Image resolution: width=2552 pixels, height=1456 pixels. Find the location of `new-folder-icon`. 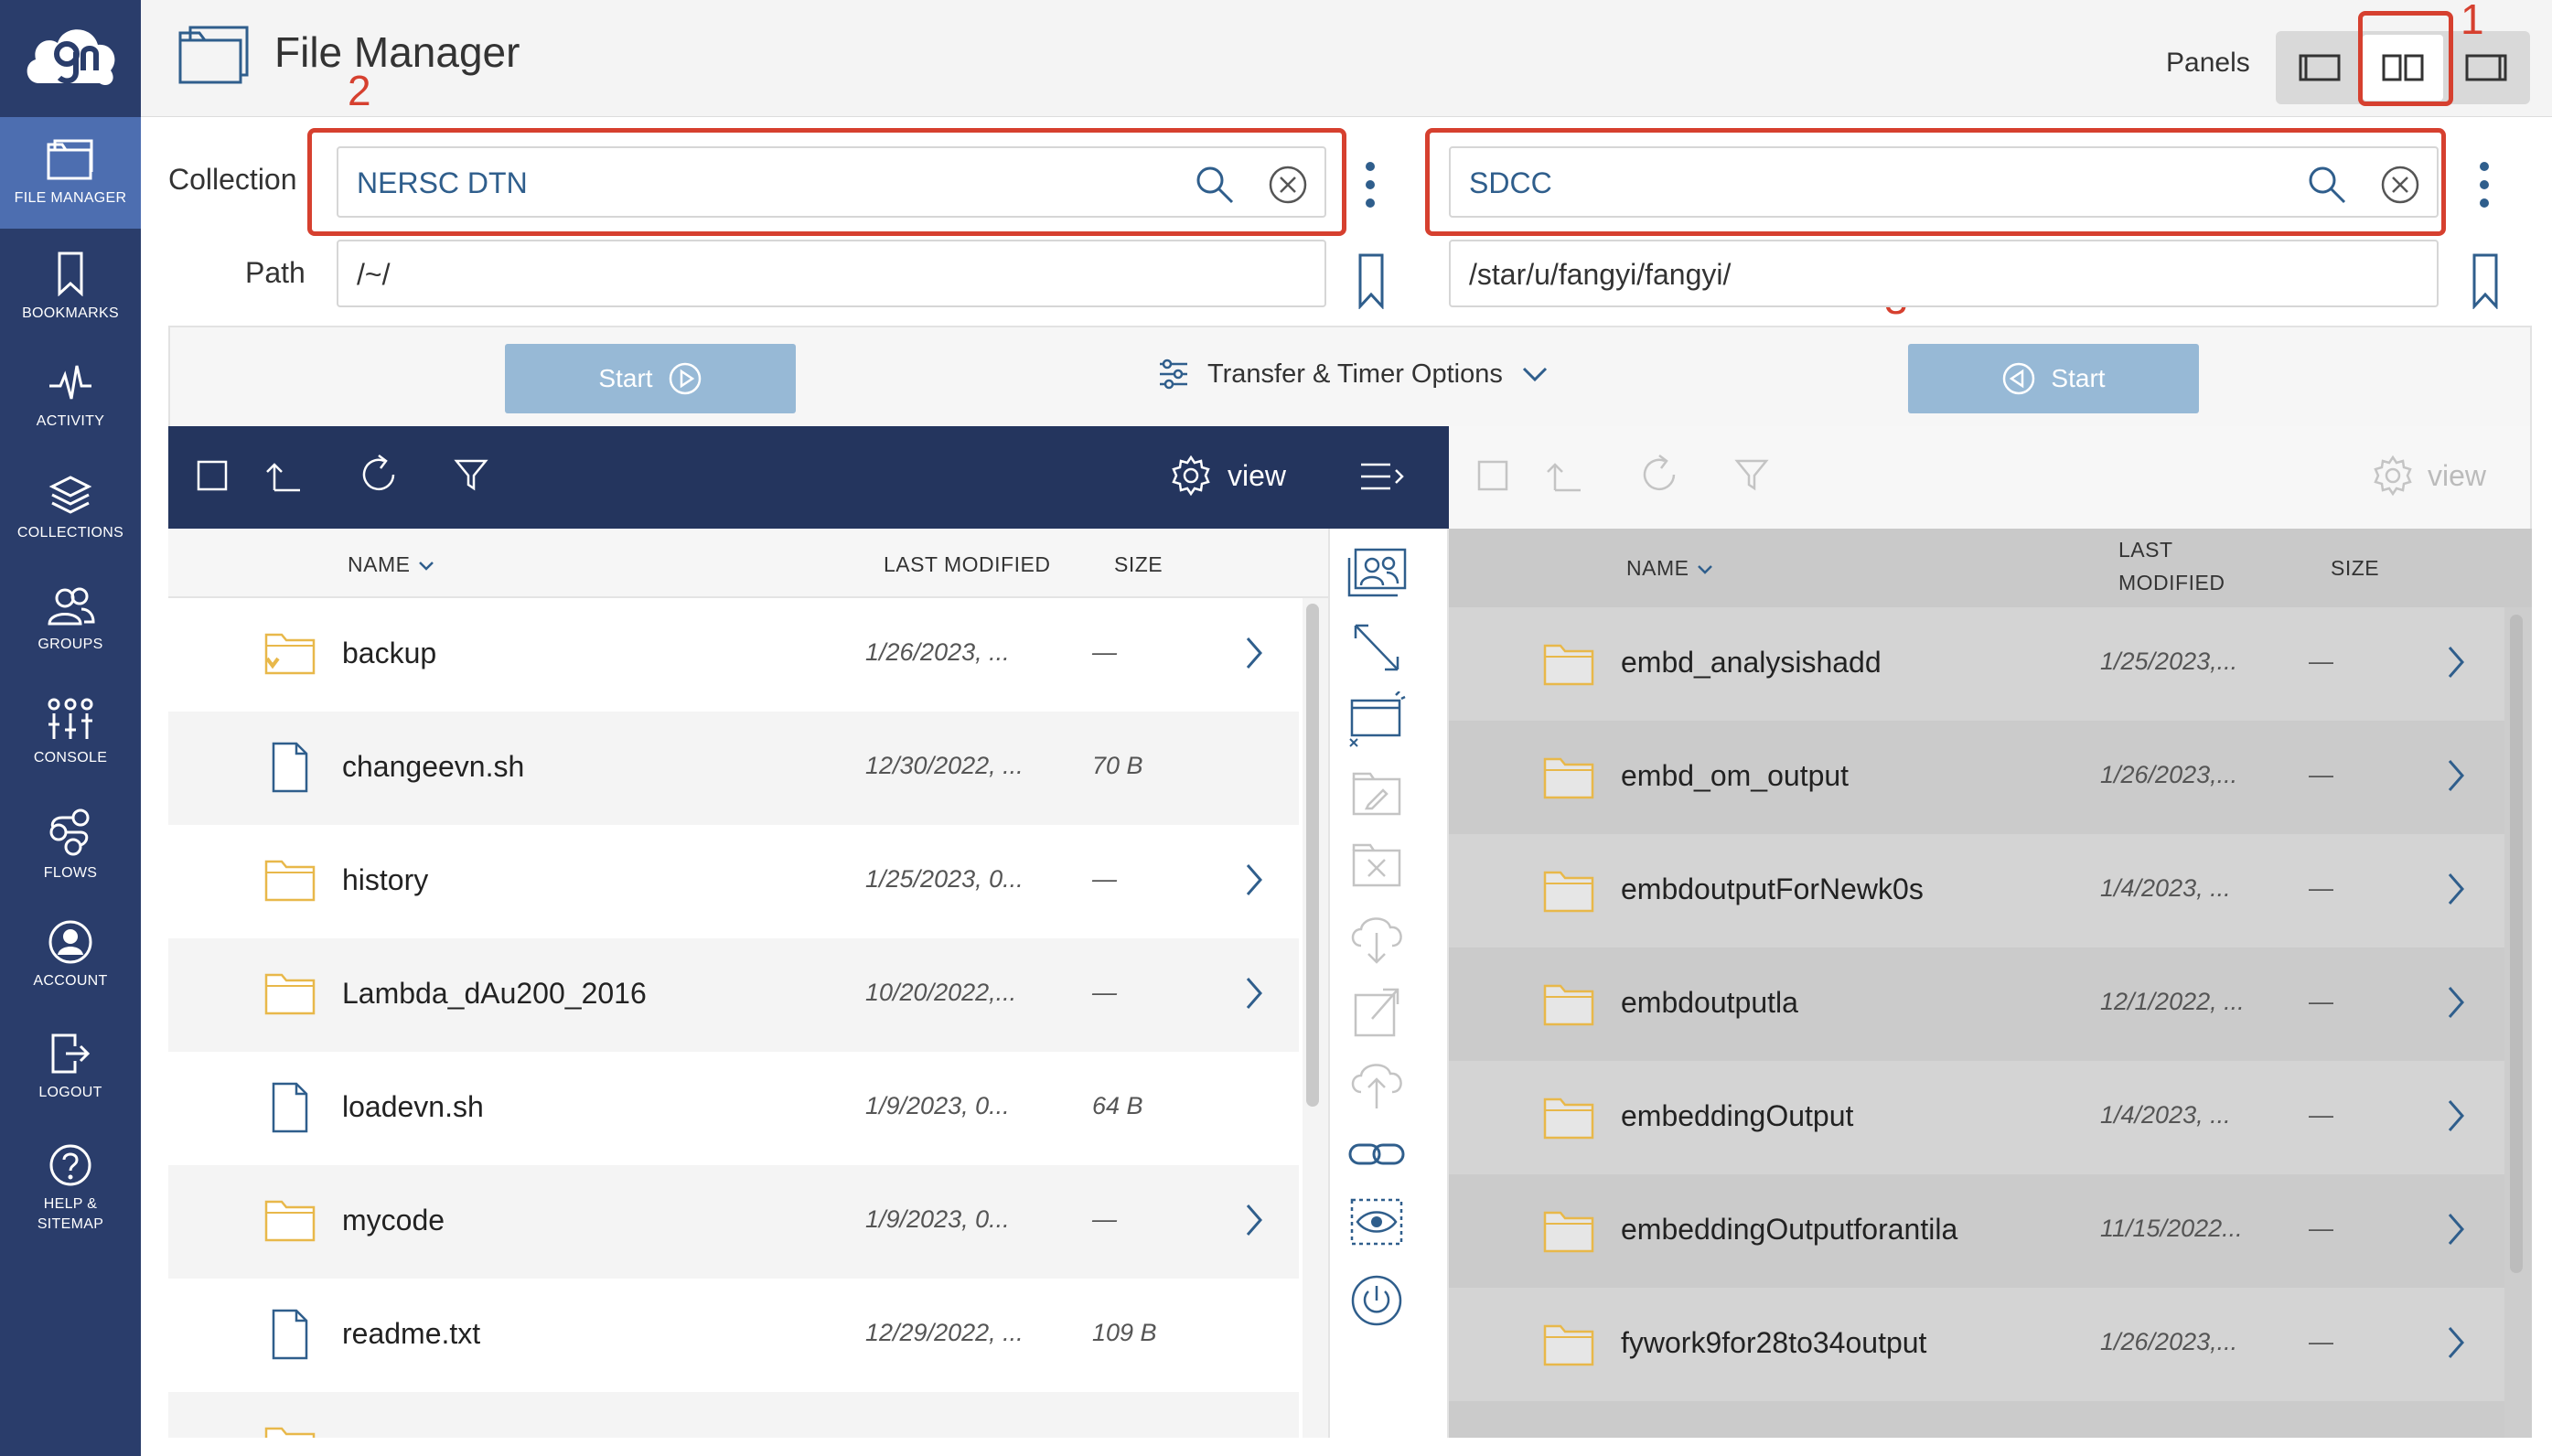

new-folder-icon is located at coordinates (1376, 721).